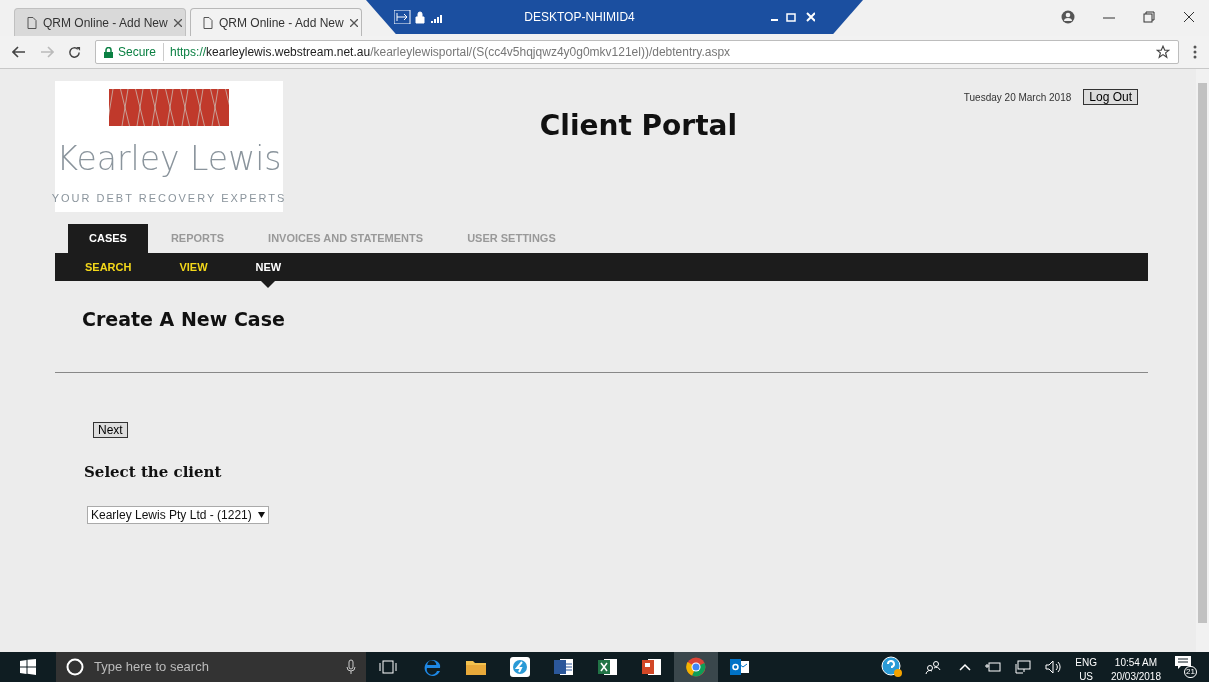 This screenshot has height=682, width=1209. I want to click on taskbar-search-field: Type here to search, so click(211, 667).